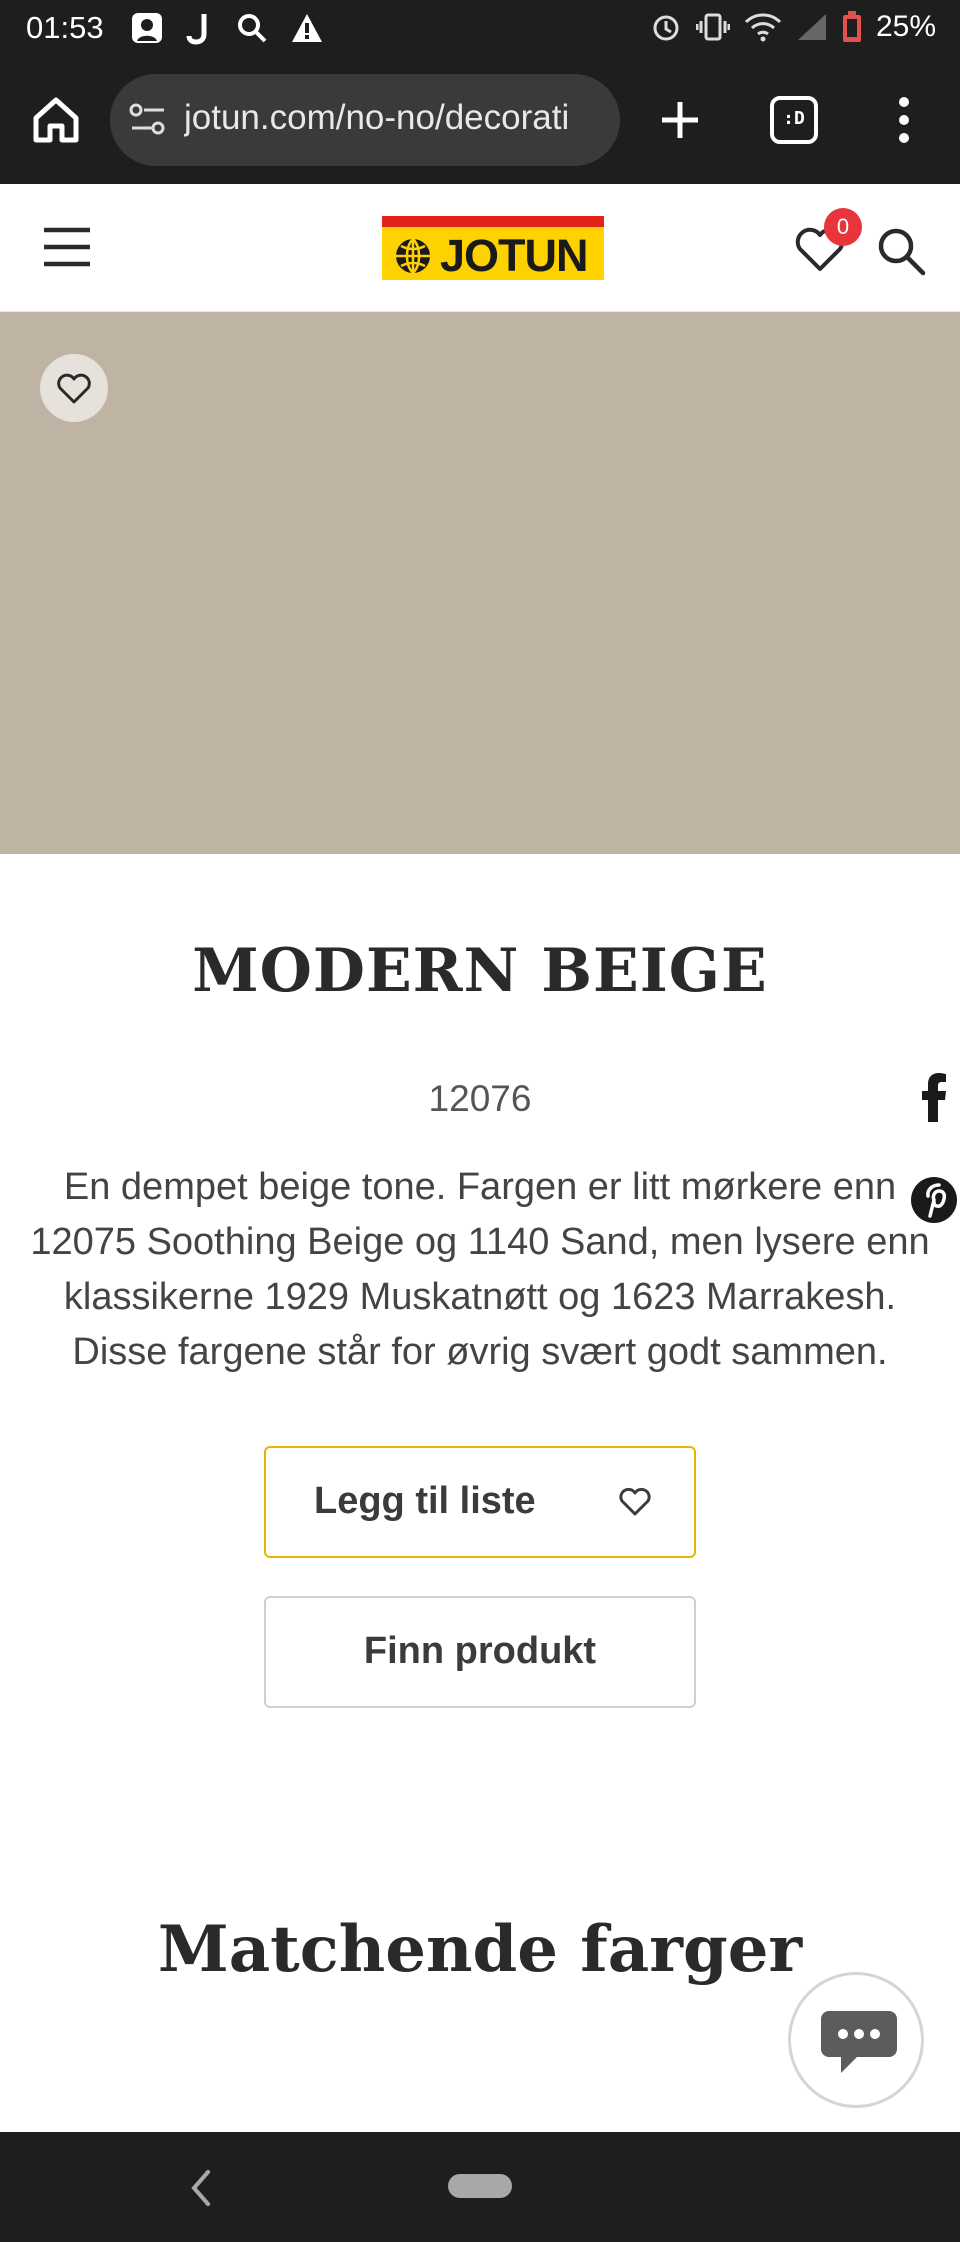 This screenshot has width=960, height=2242. I want to click on logo-text: JOTUN, so click(514, 255).